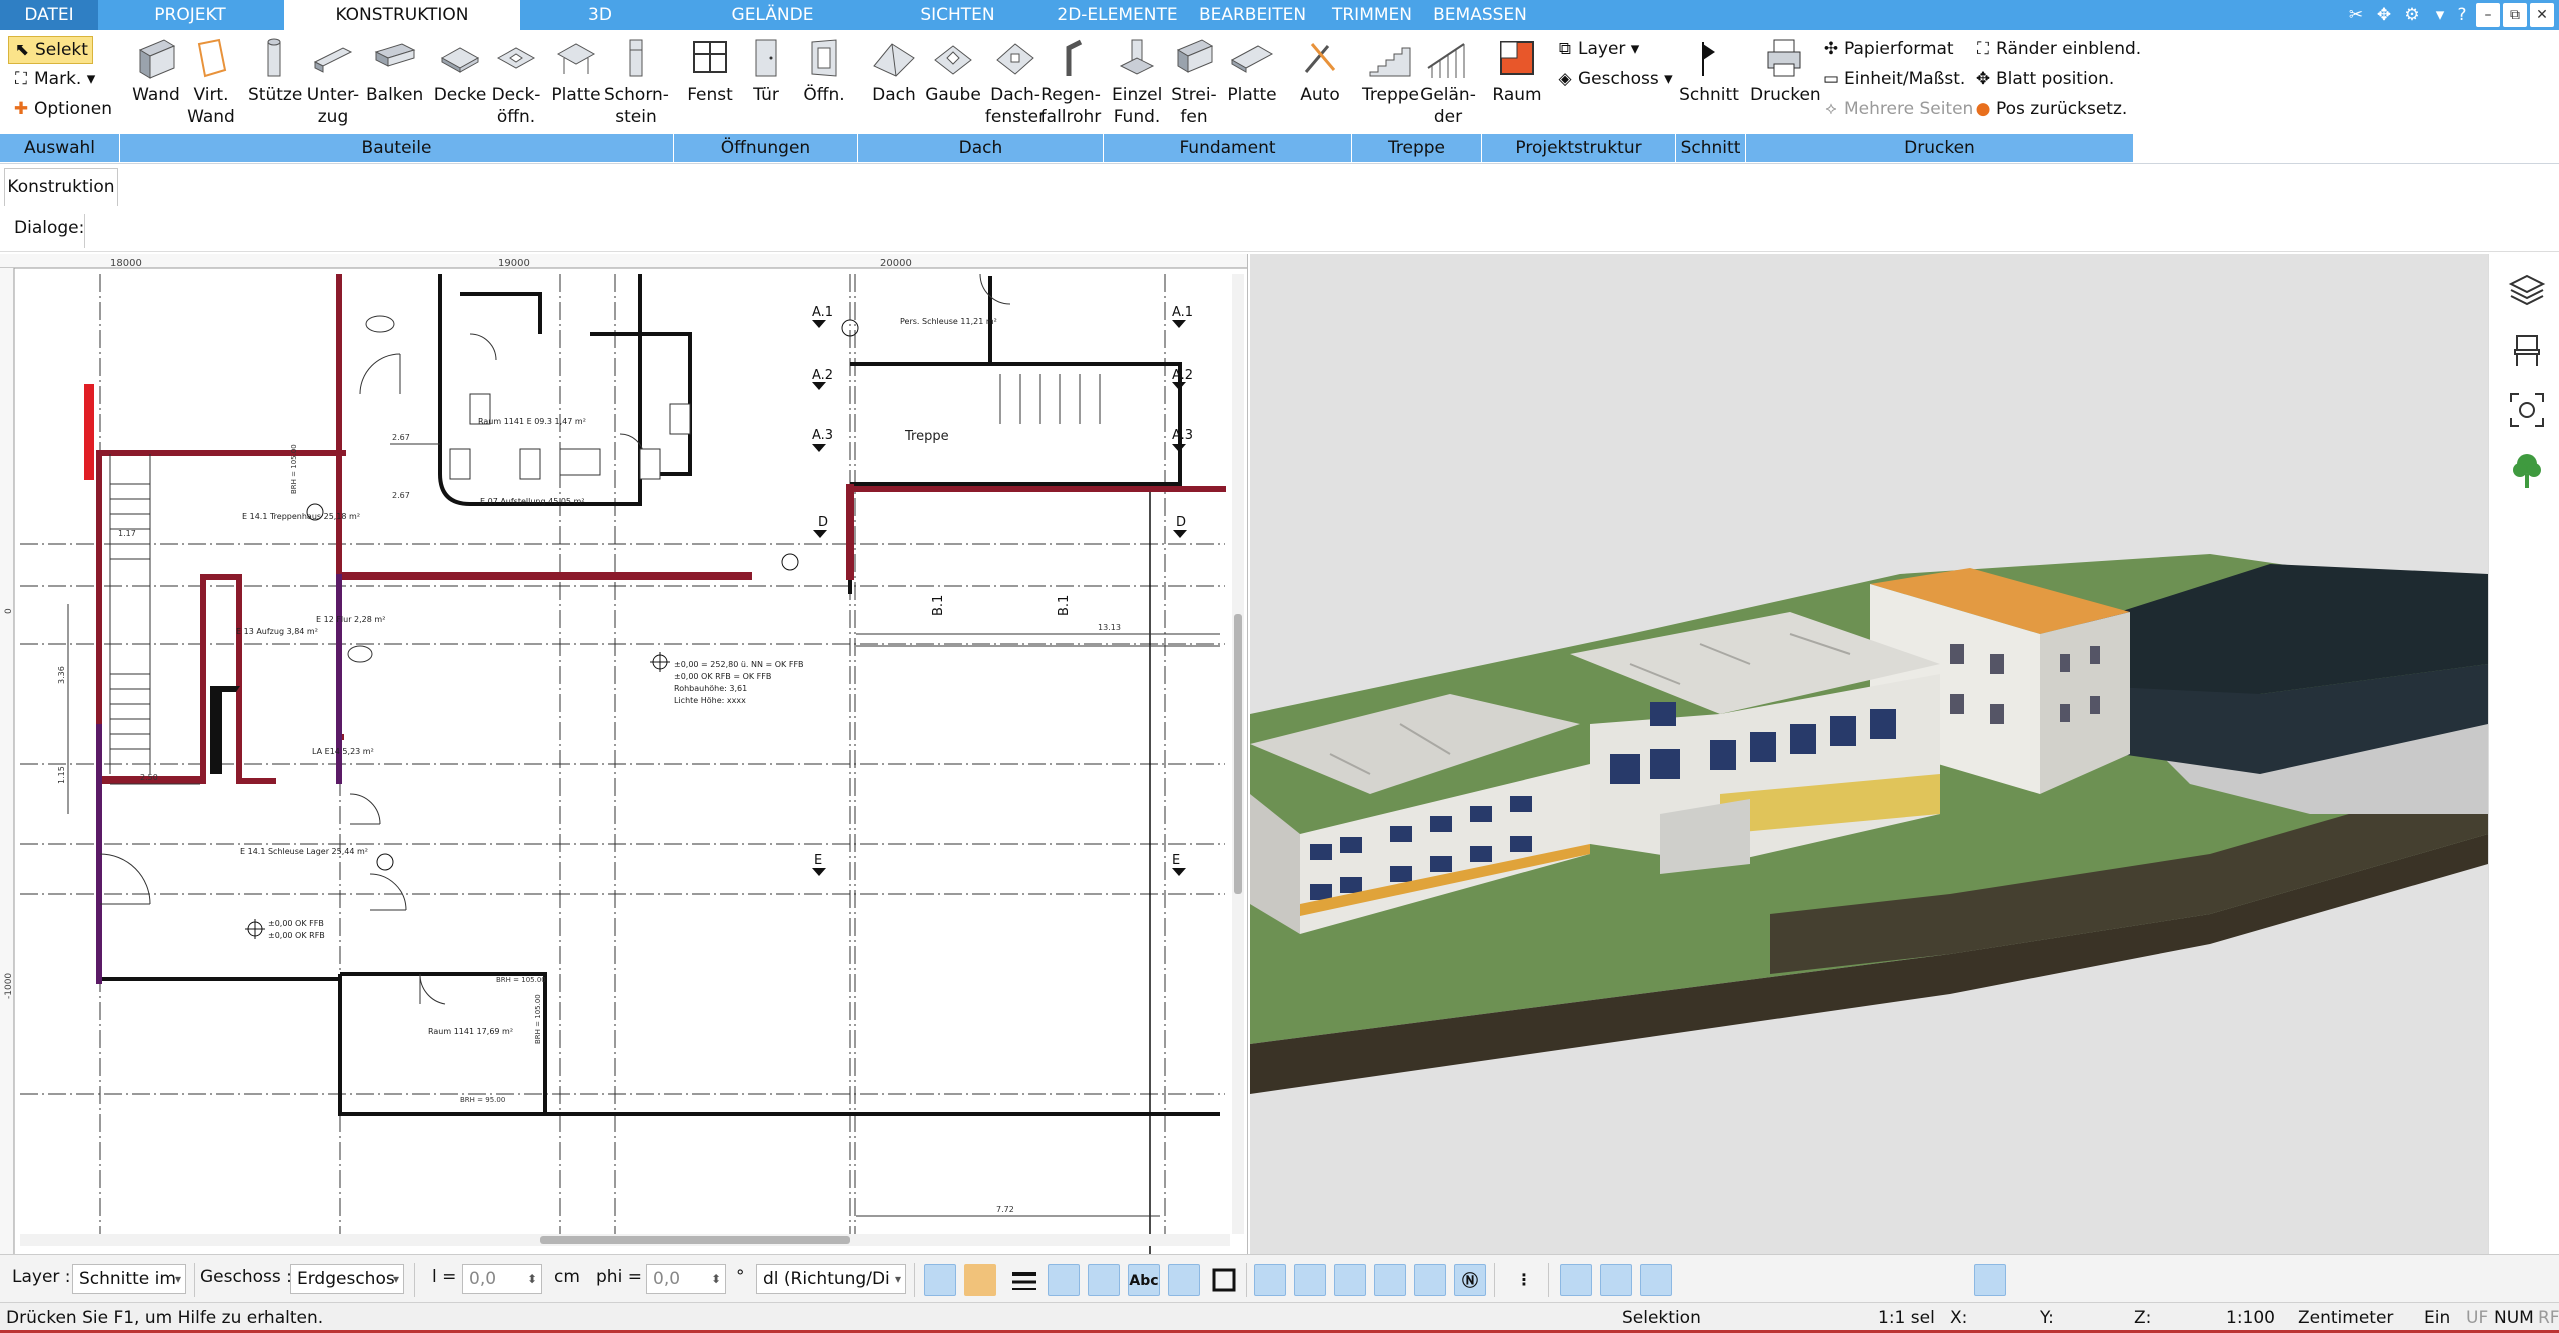 This screenshot has width=2559, height=1333. What do you see at coordinates (1776, 1280) in the screenshot?
I see `corner-icon` at bounding box center [1776, 1280].